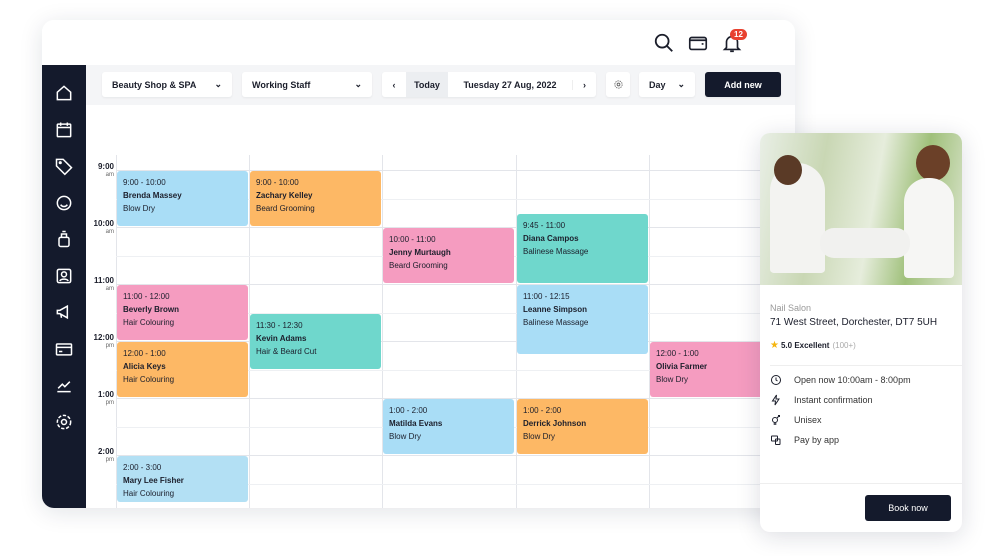 The image size is (990, 556). Describe the element at coordinates (416, 423) in the screenshot. I see `client-name: Matilda Evans` at that location.